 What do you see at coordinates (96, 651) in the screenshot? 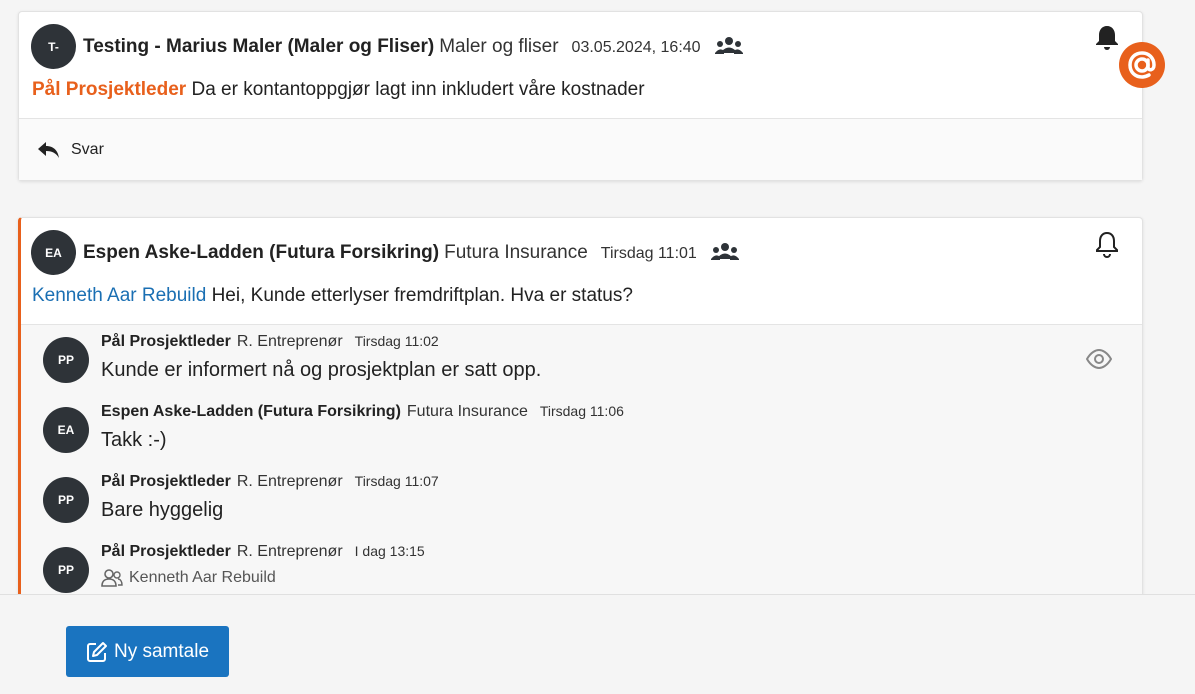
I see `edit-icon` at bounding box center [96, 651].